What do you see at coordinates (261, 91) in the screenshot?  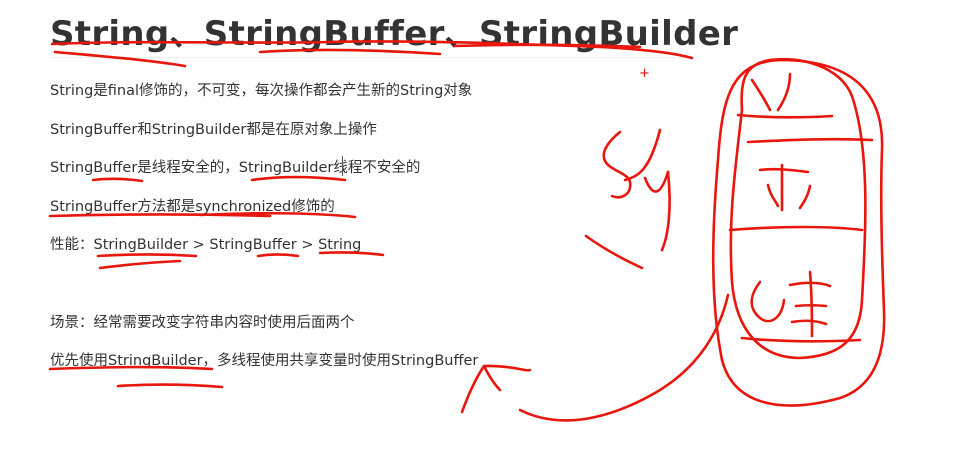 I see `line-string-immutable: String是final修饰的，不可变，每次操作都会产生新的String对象` at bounding box center [261, 91].